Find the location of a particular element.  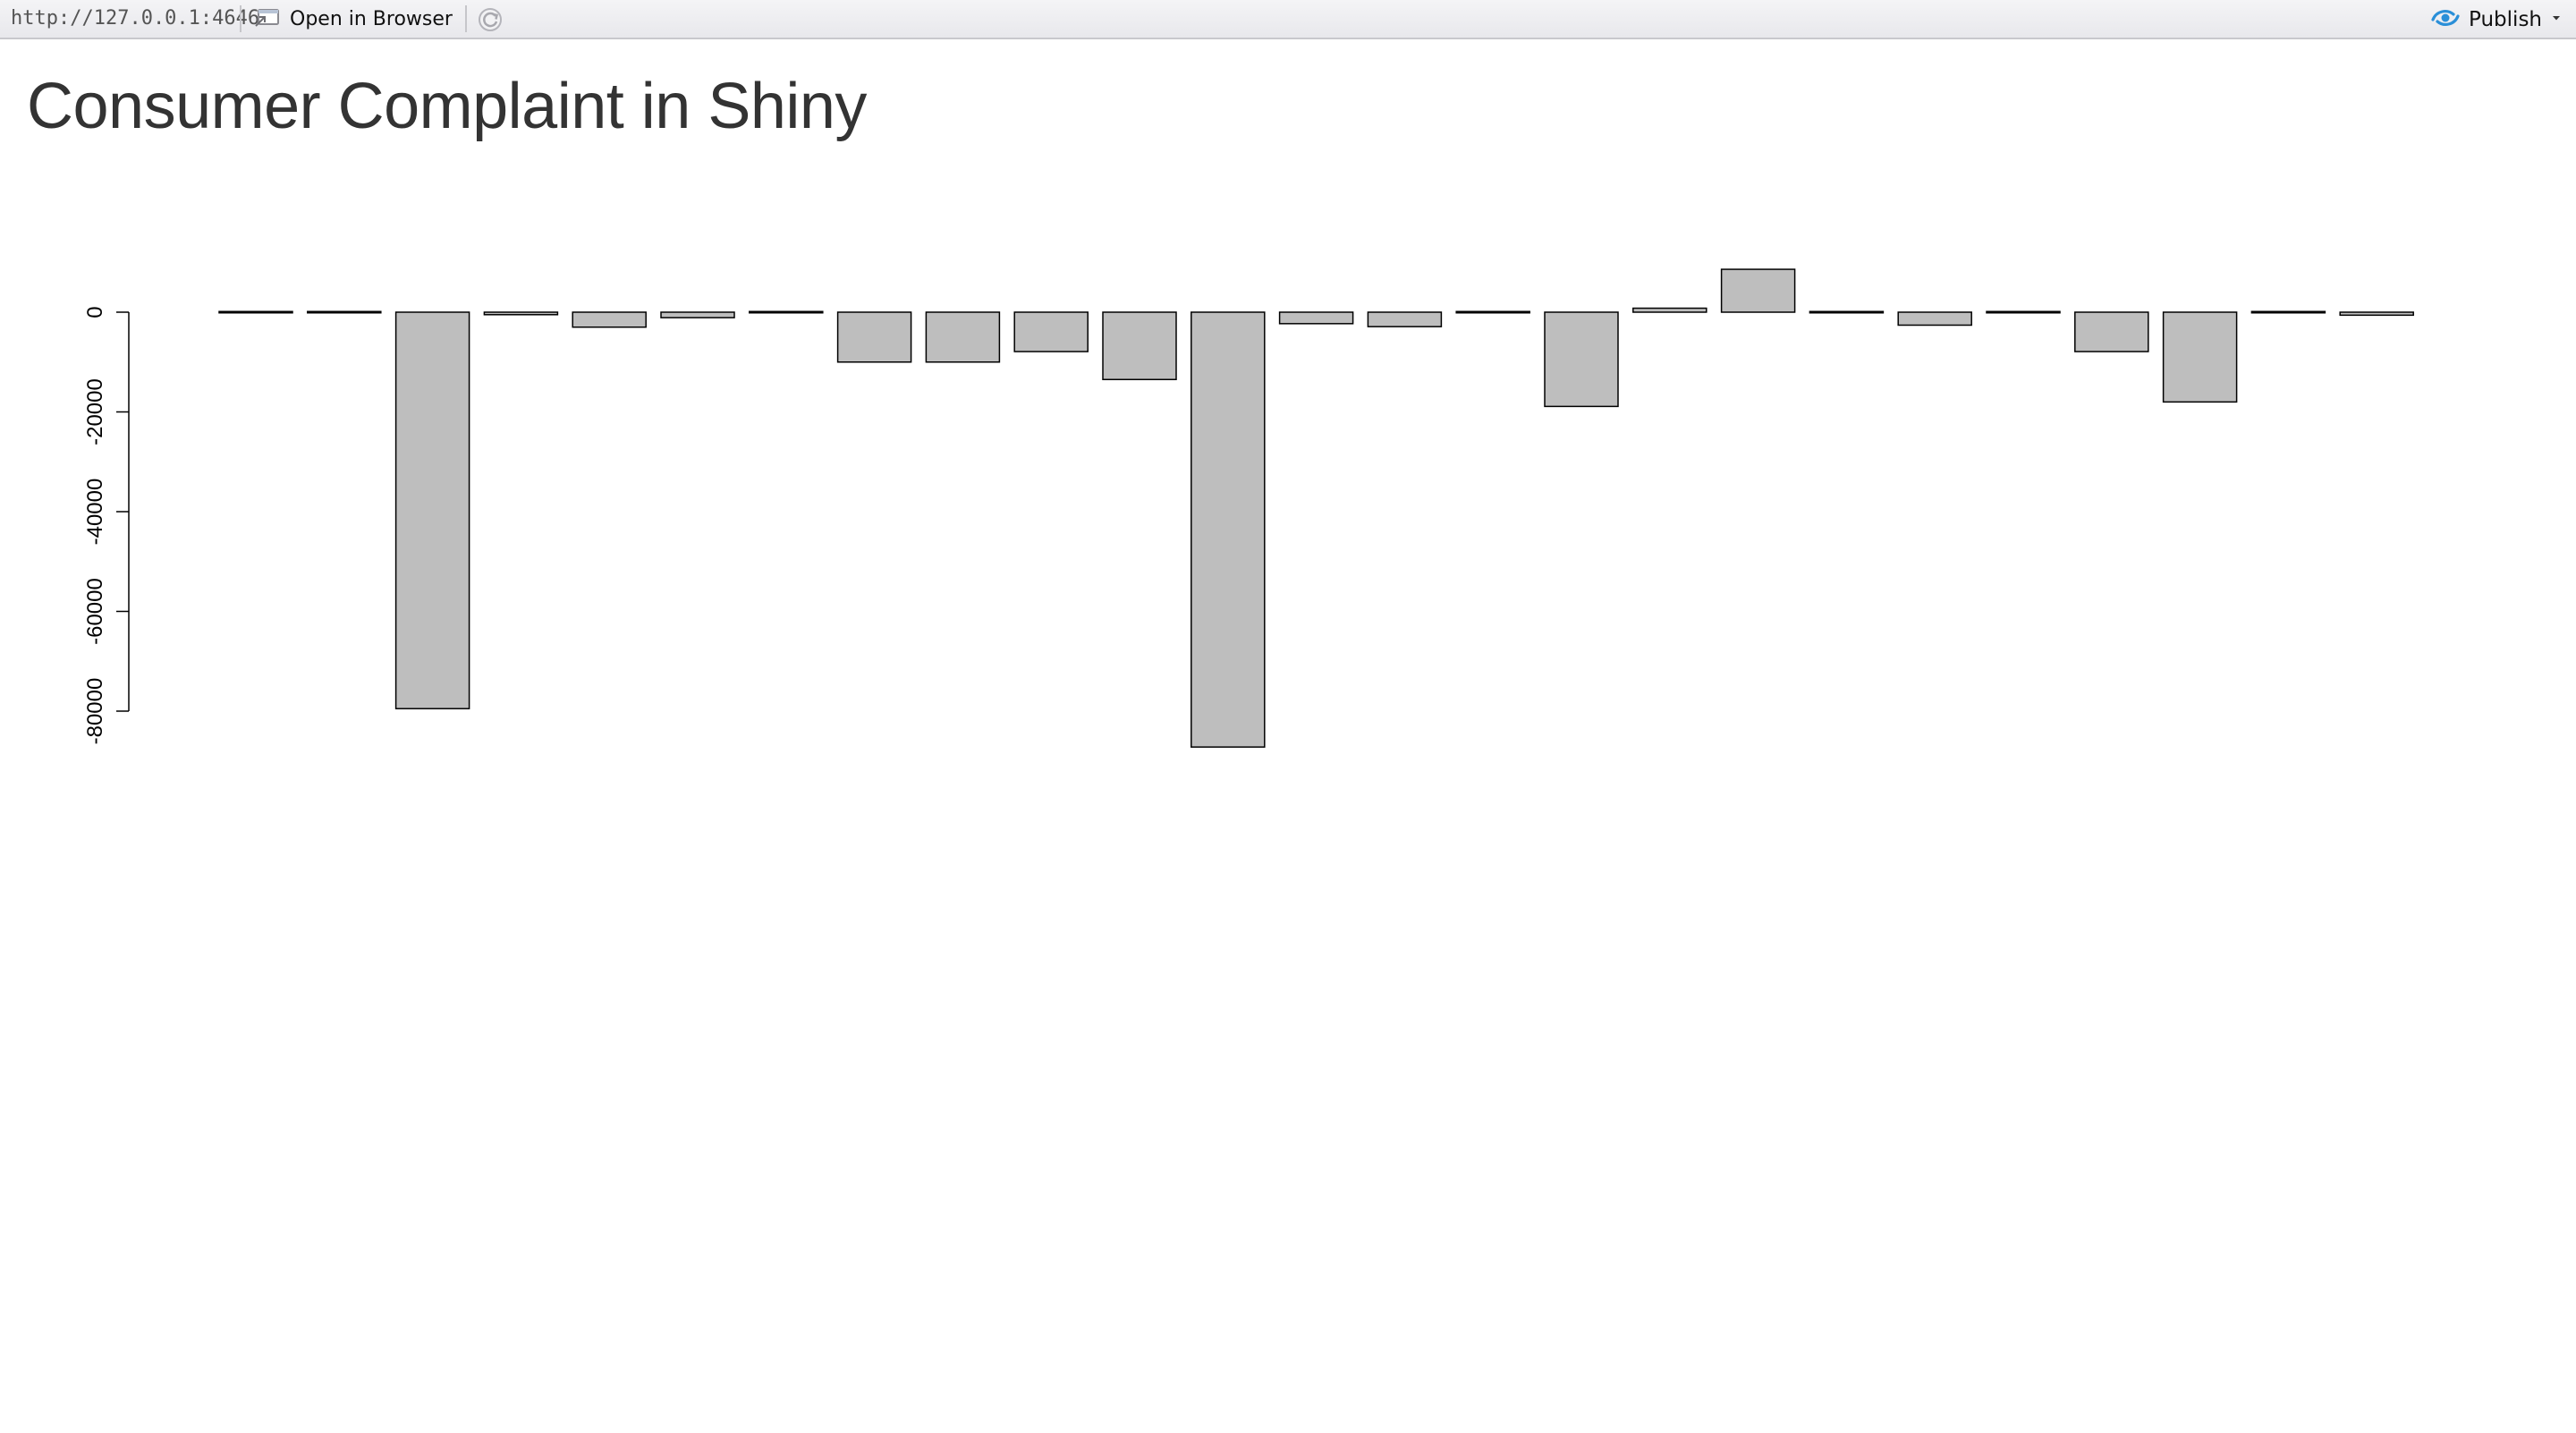

viewer-url: http://127.0.0.1:4646 is located at coordinates (135, 18).